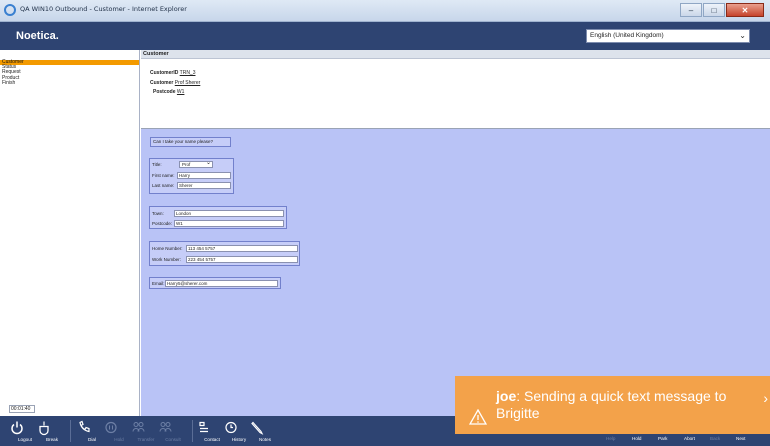  Describe the element at coordinates (203, 427) in the screenshot. I see `contact-icon` at that location.